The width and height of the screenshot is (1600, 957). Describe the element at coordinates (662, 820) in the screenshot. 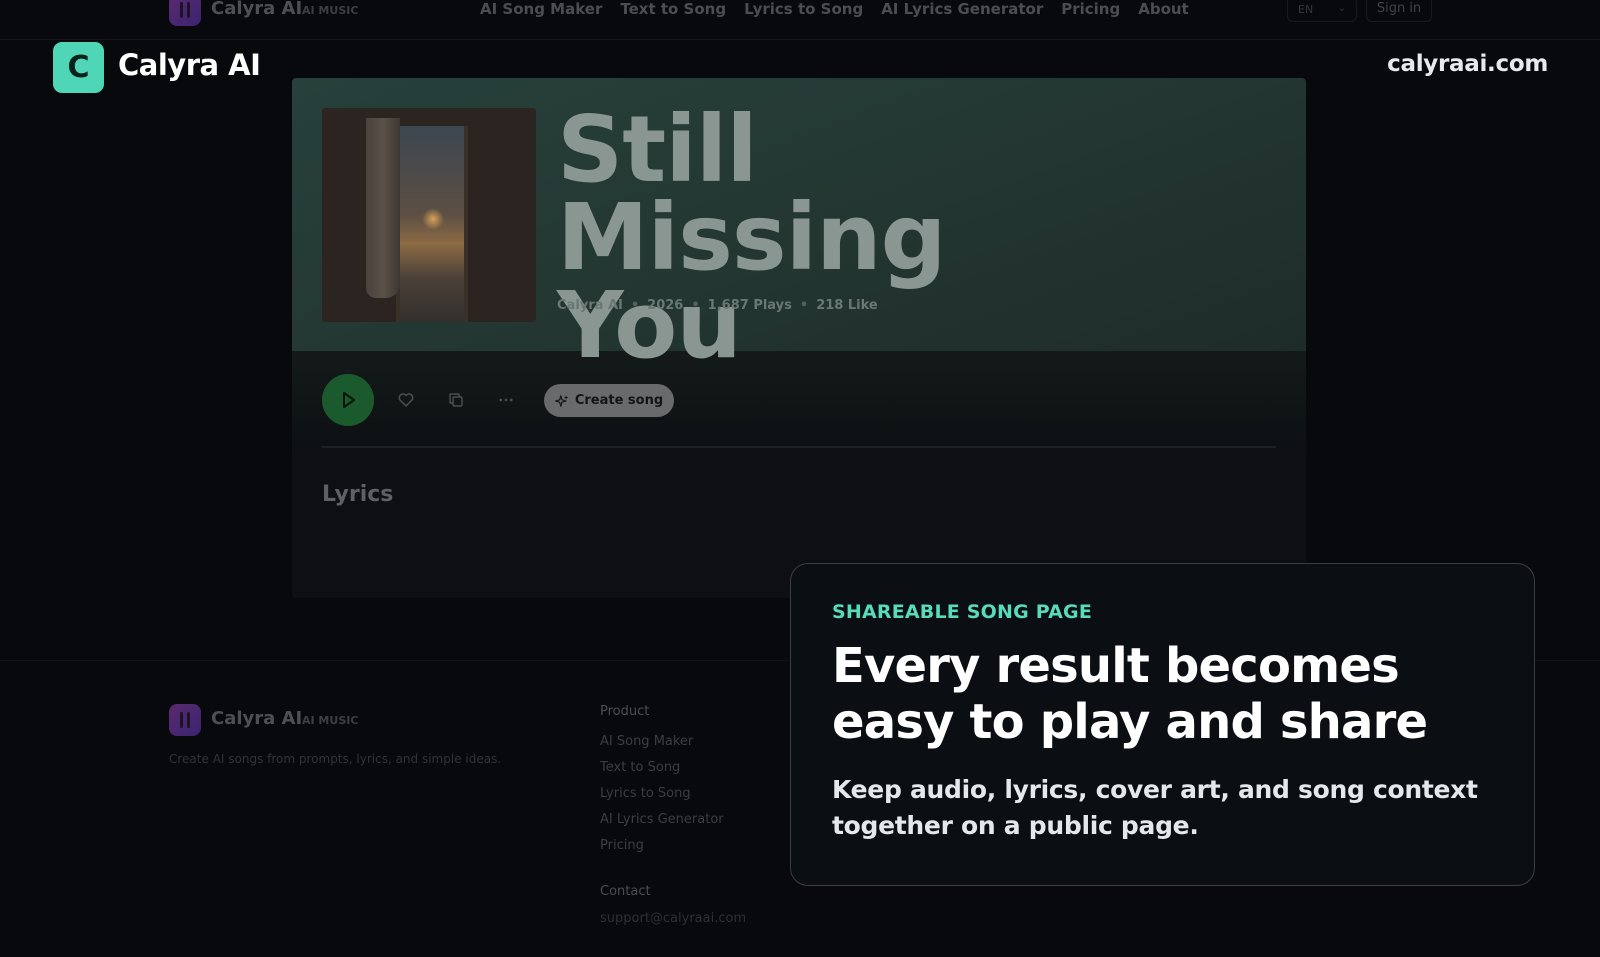

I see `footer-link-ai-lyrics-generator: AI Lyrics Generator` at that location.